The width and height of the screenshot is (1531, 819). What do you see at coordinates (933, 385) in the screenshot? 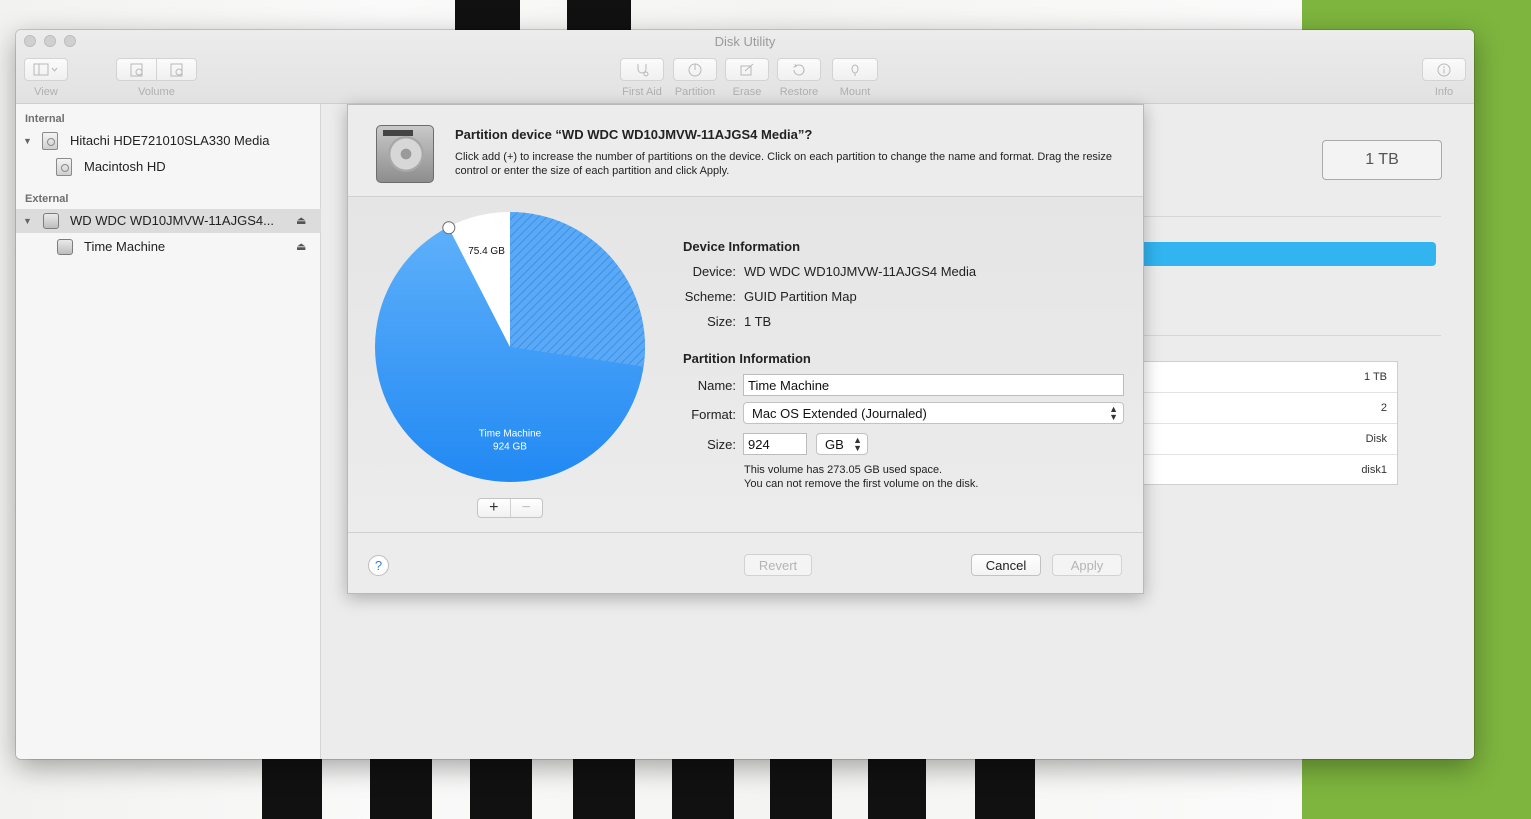
I see `partition-name-field` at bounding box center [933, 385].